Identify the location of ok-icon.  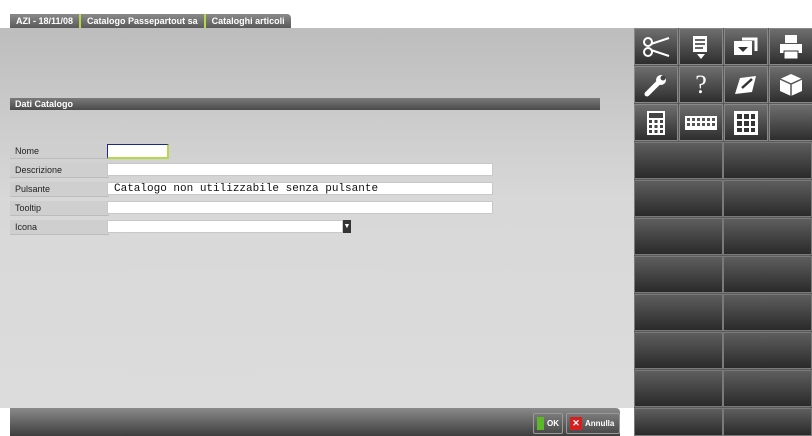
(540, 423).